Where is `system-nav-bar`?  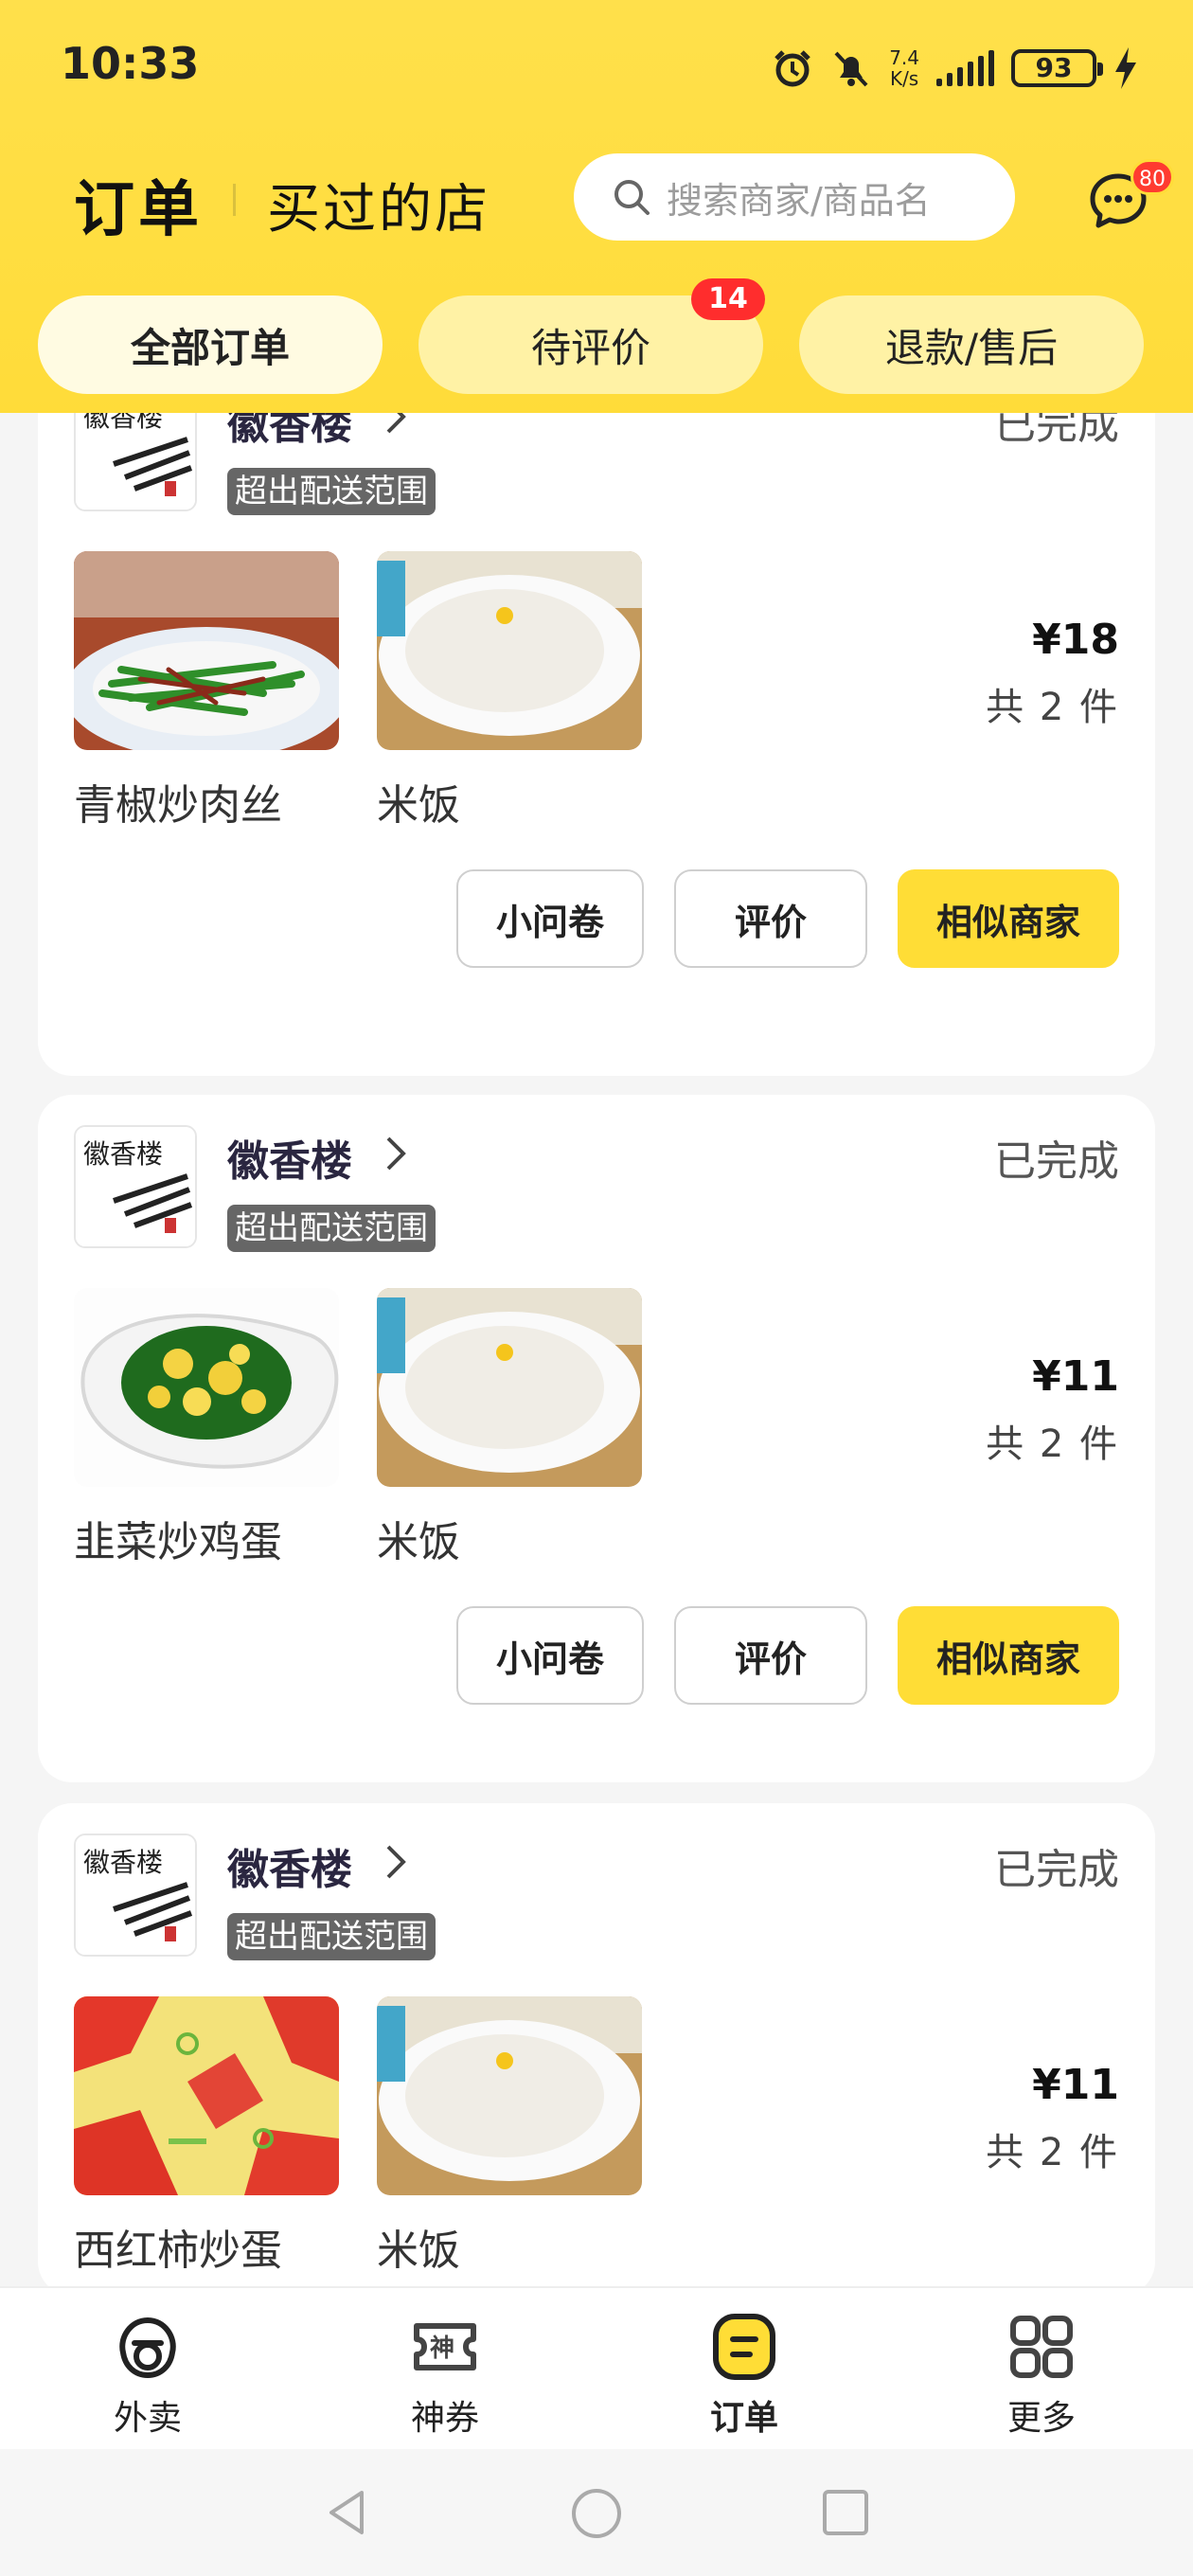
system-nav-bar is located at coordinates (596, 2512).